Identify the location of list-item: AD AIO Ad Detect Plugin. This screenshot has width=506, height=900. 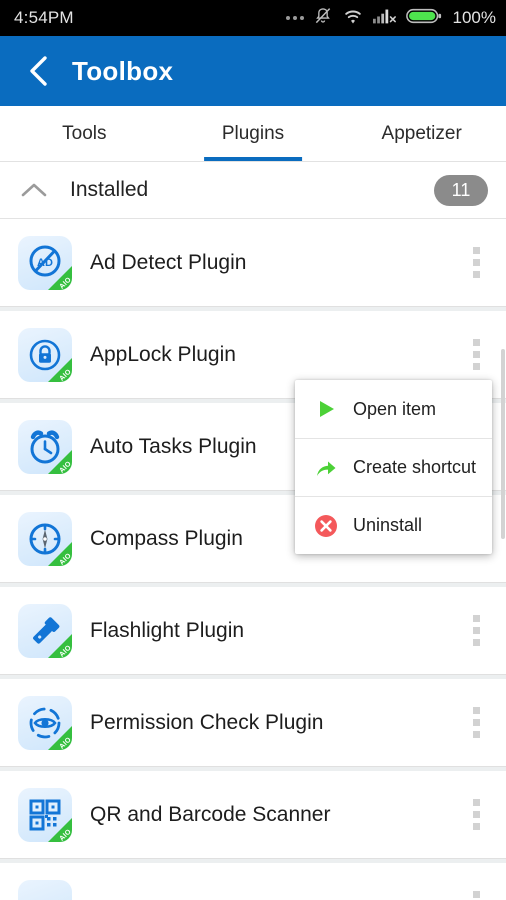
(253, 263).